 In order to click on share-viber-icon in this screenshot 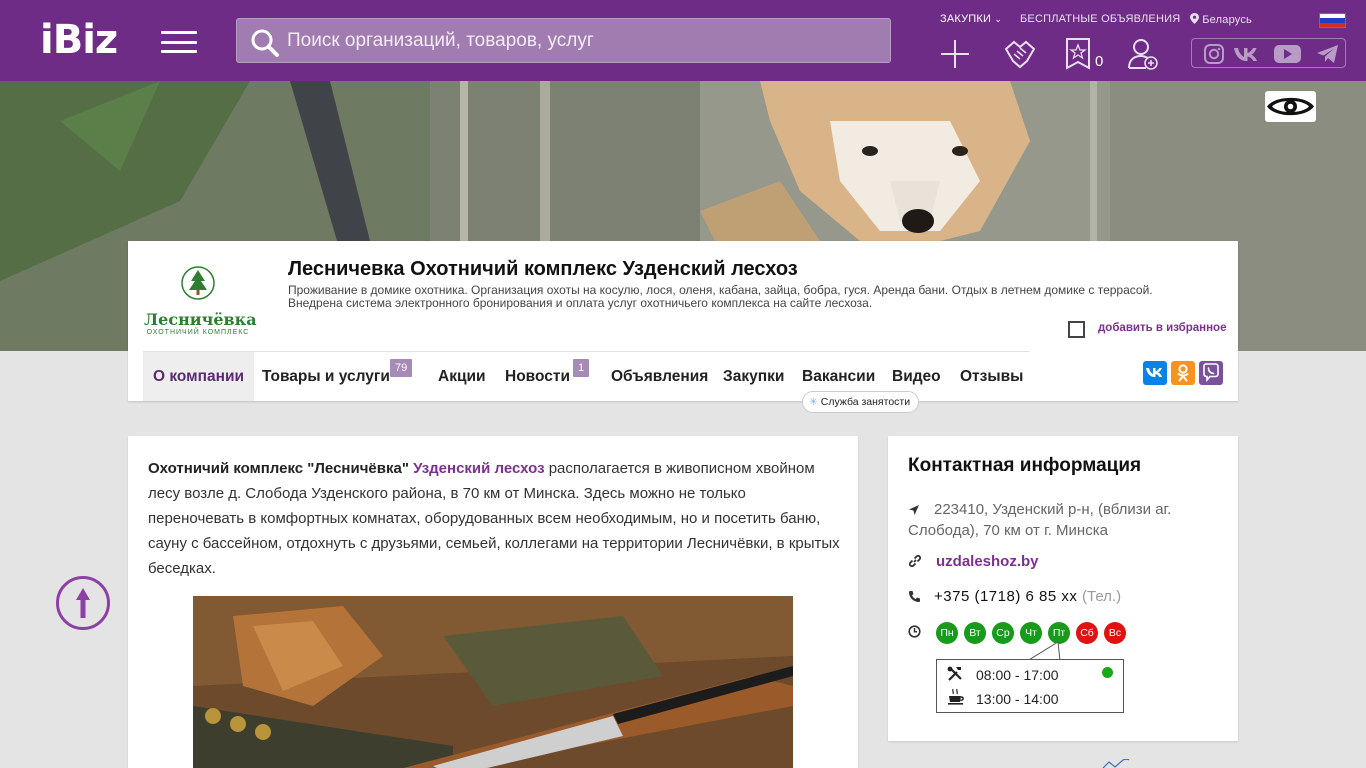, I will do `click(1211, 373)`.